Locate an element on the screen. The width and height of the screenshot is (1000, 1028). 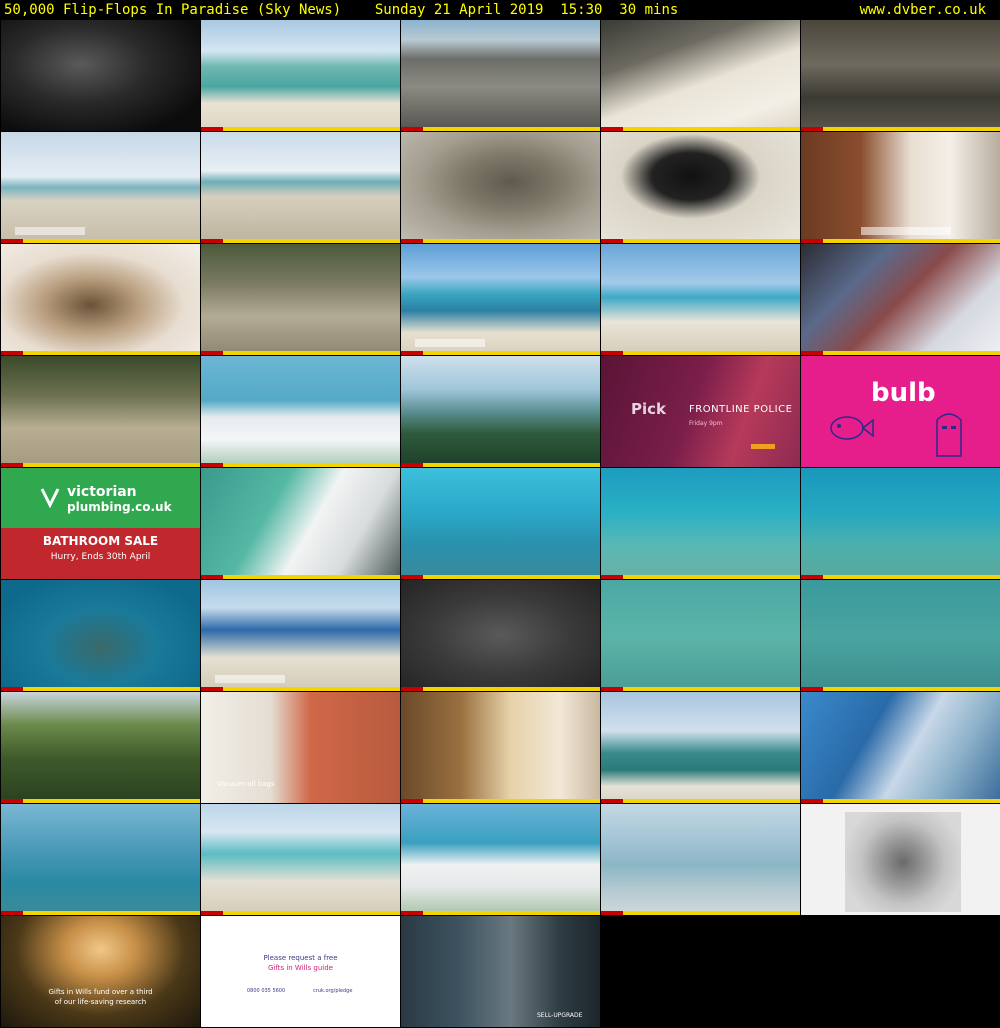
sale-title: BATHROOM SALE is located at coordinates (100, 541).